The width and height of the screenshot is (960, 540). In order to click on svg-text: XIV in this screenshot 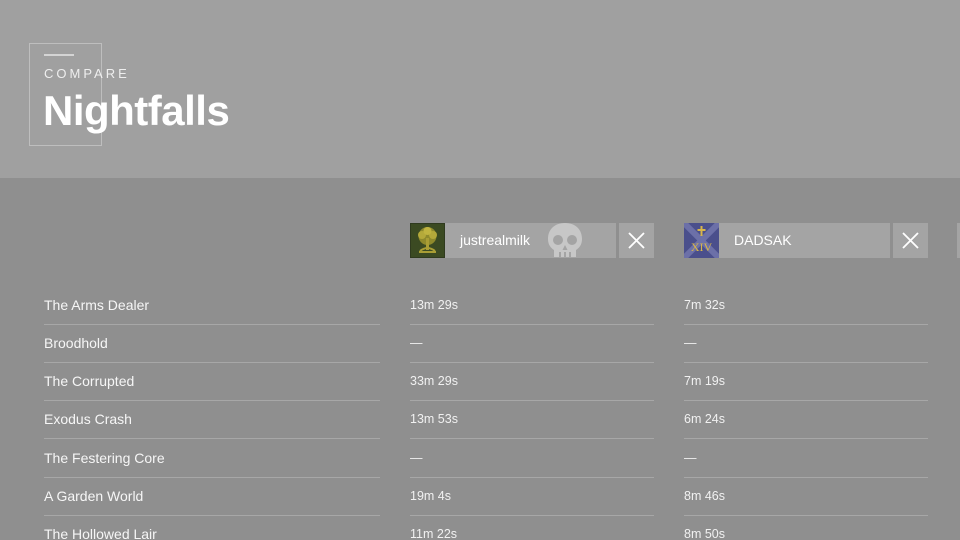, I will do `click(702, 247)`.